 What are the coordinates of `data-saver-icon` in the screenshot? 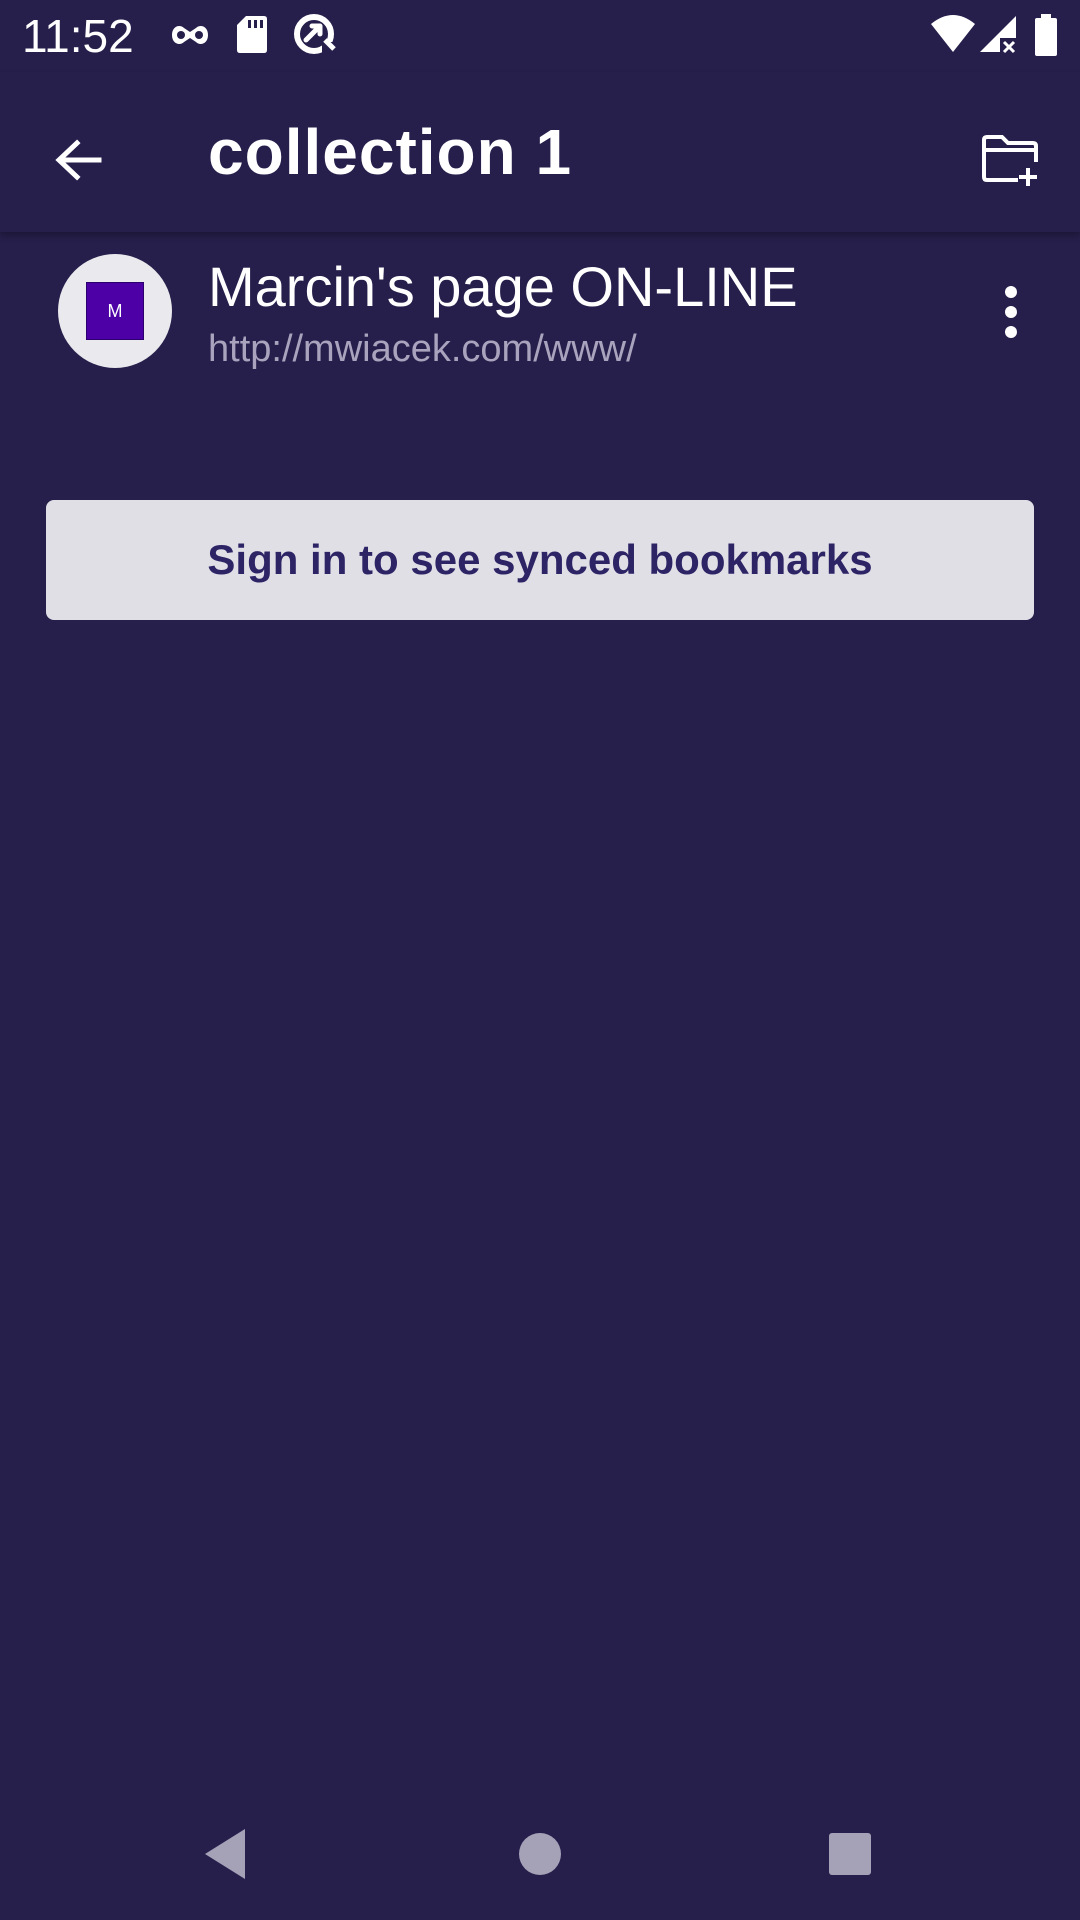 It's located at (315, 34).